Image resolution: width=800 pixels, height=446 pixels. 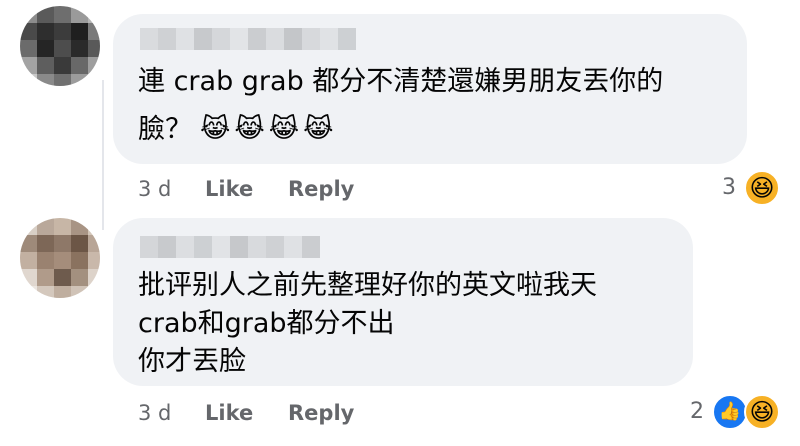 What do you see at coordinates (724, 188) in the screenshot?
I see `reaction-count: 3` at bounding box center [724, 188].